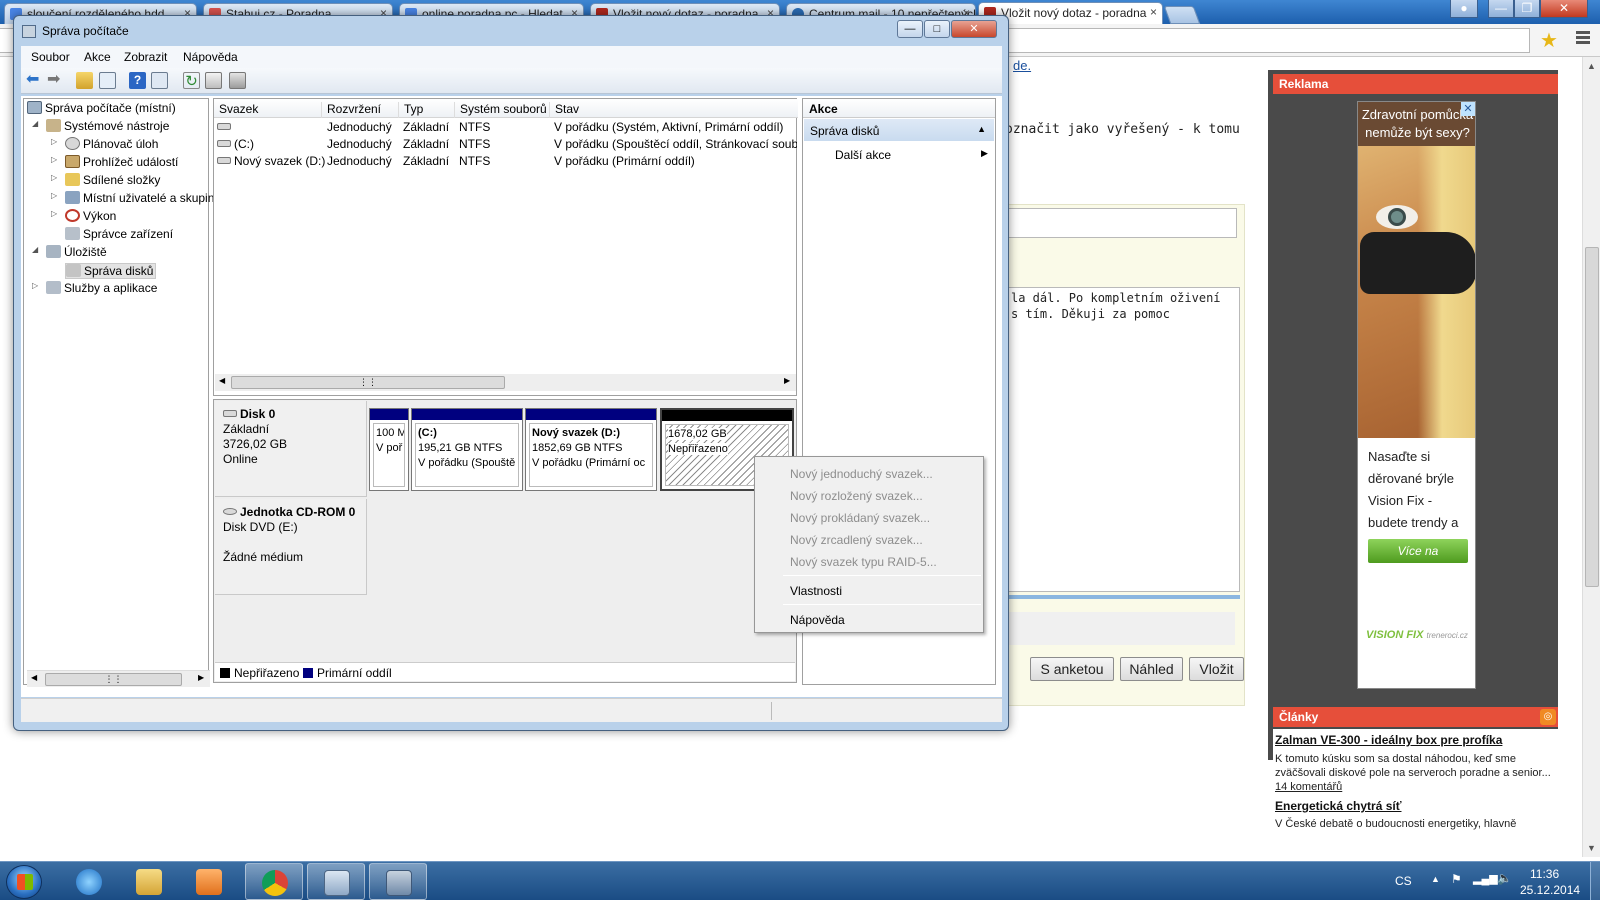  I want to click on new-tab-button, so click(1182, 15).